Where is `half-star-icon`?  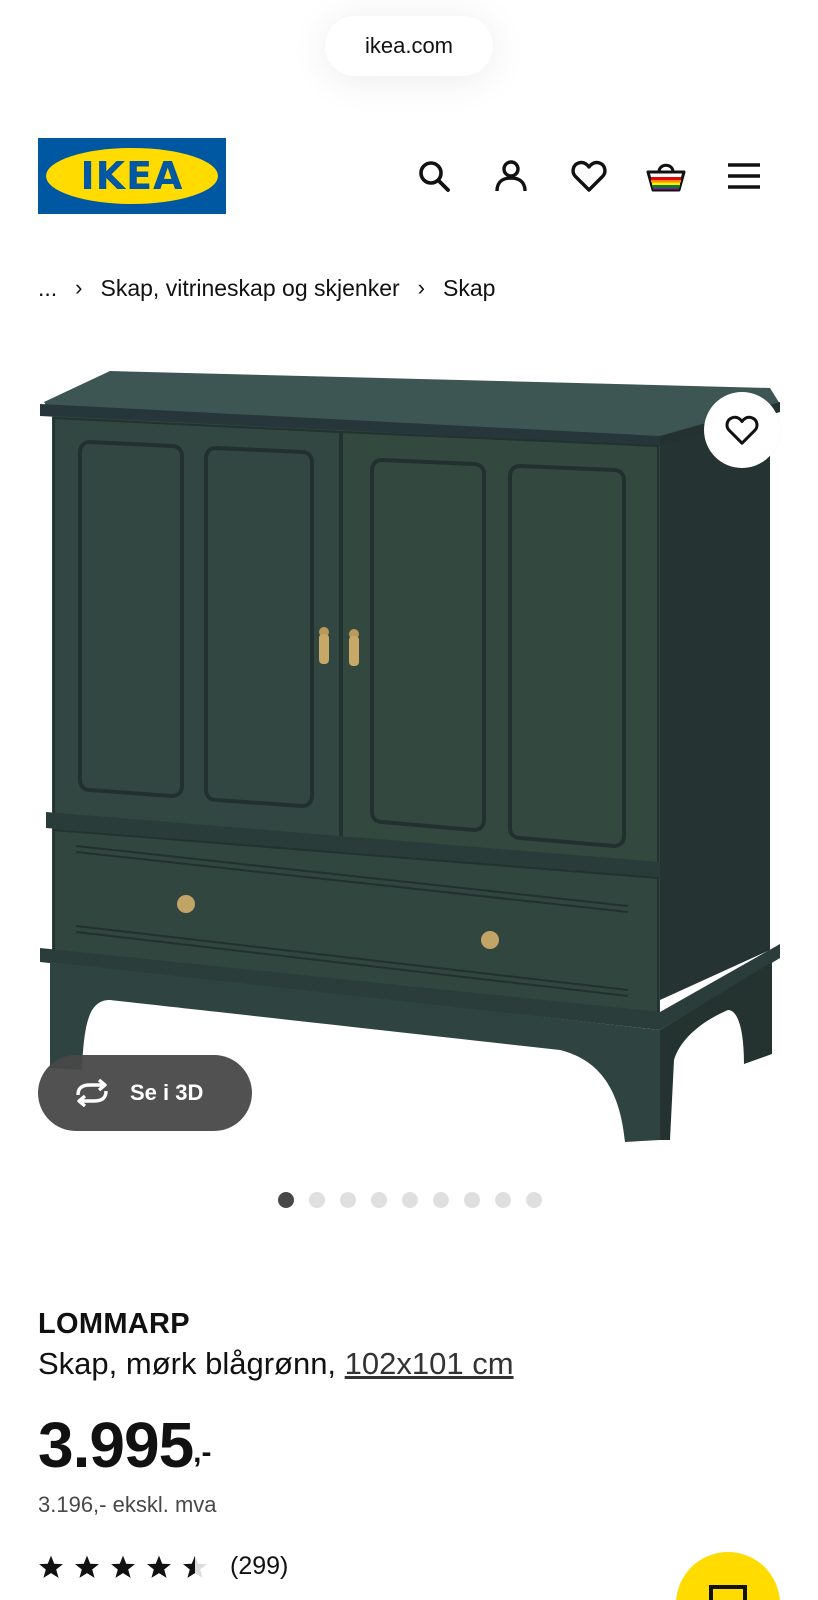
half-star-icon is located at coordinates (195, 1566).